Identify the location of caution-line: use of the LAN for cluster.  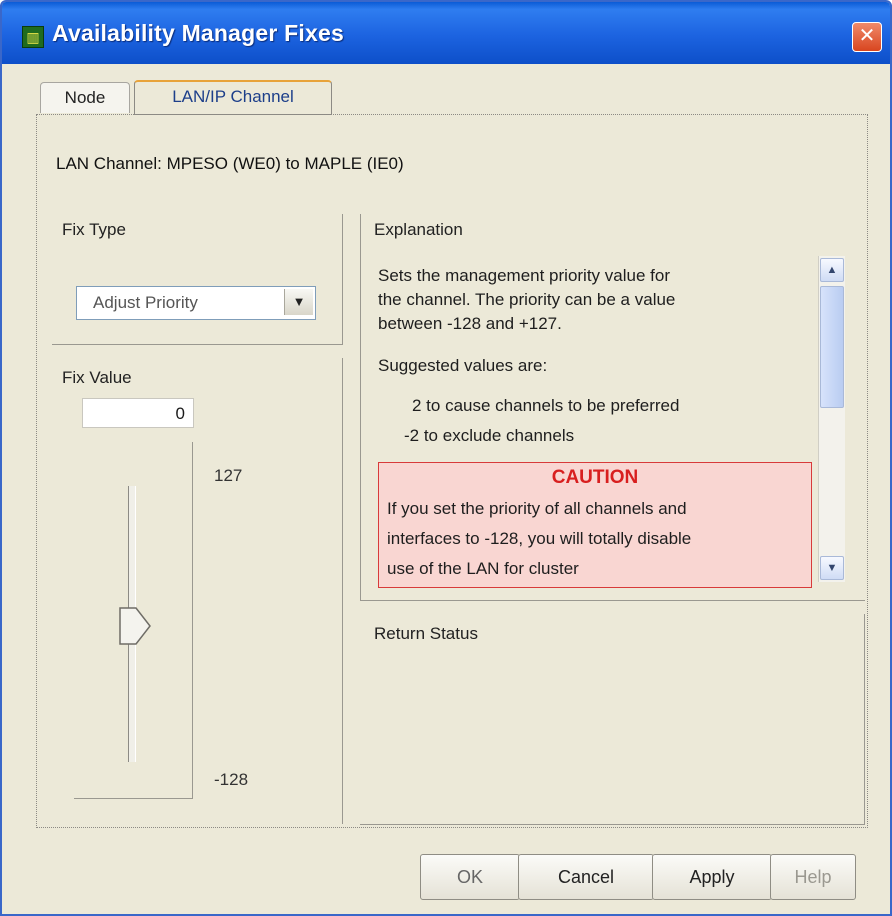
(483, 568).